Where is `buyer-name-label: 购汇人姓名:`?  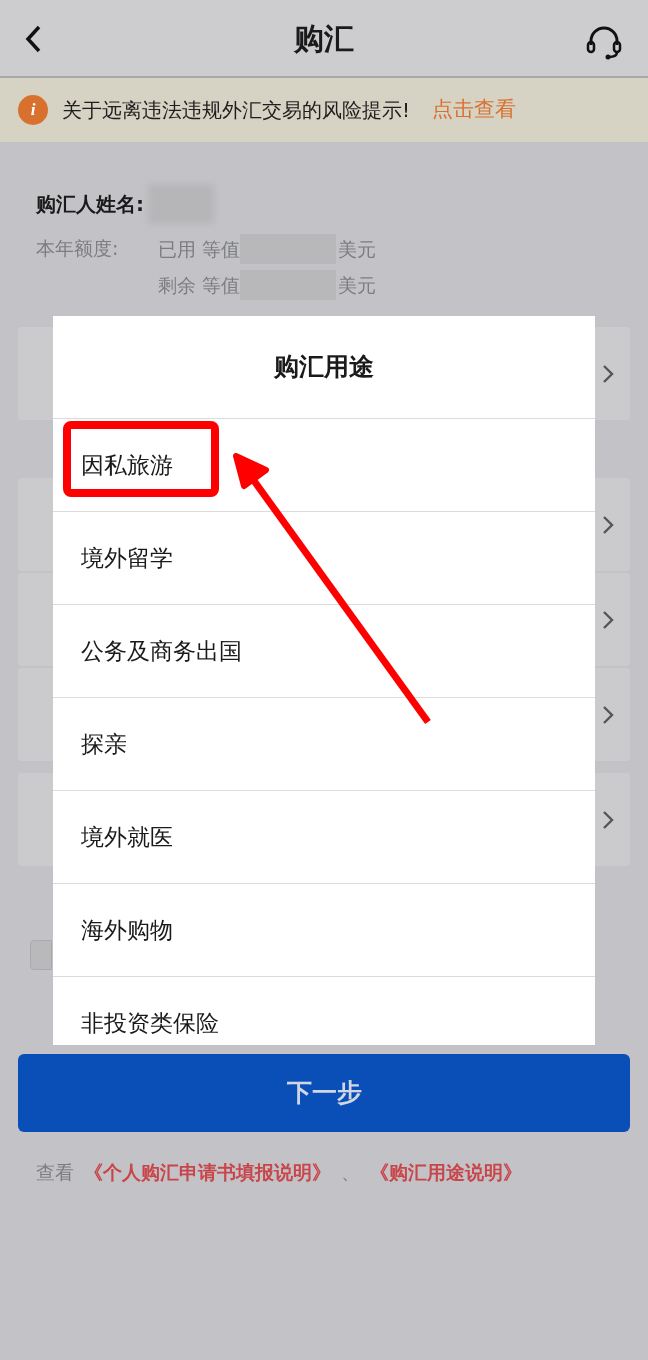 buyer-name-label: 购汇人姓名: is located at coordinates (90, 204).